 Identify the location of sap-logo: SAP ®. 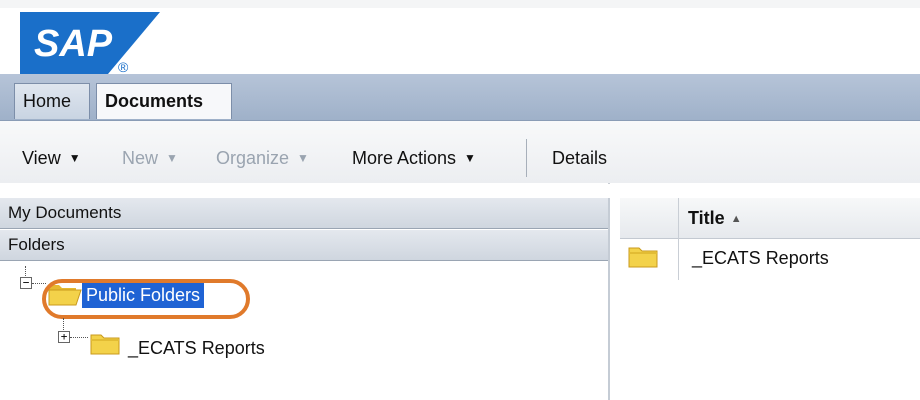
(90, 43).